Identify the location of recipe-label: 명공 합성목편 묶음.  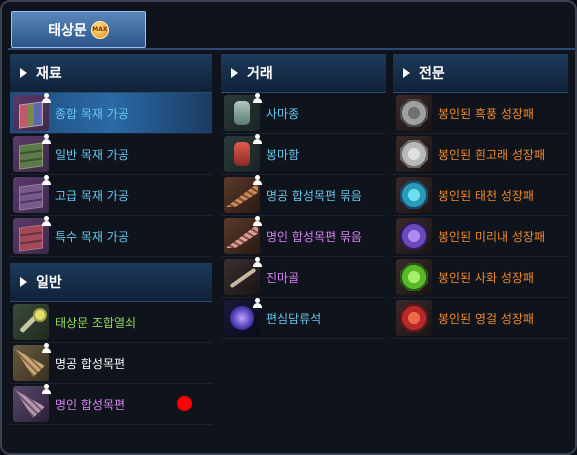
(314, 195).